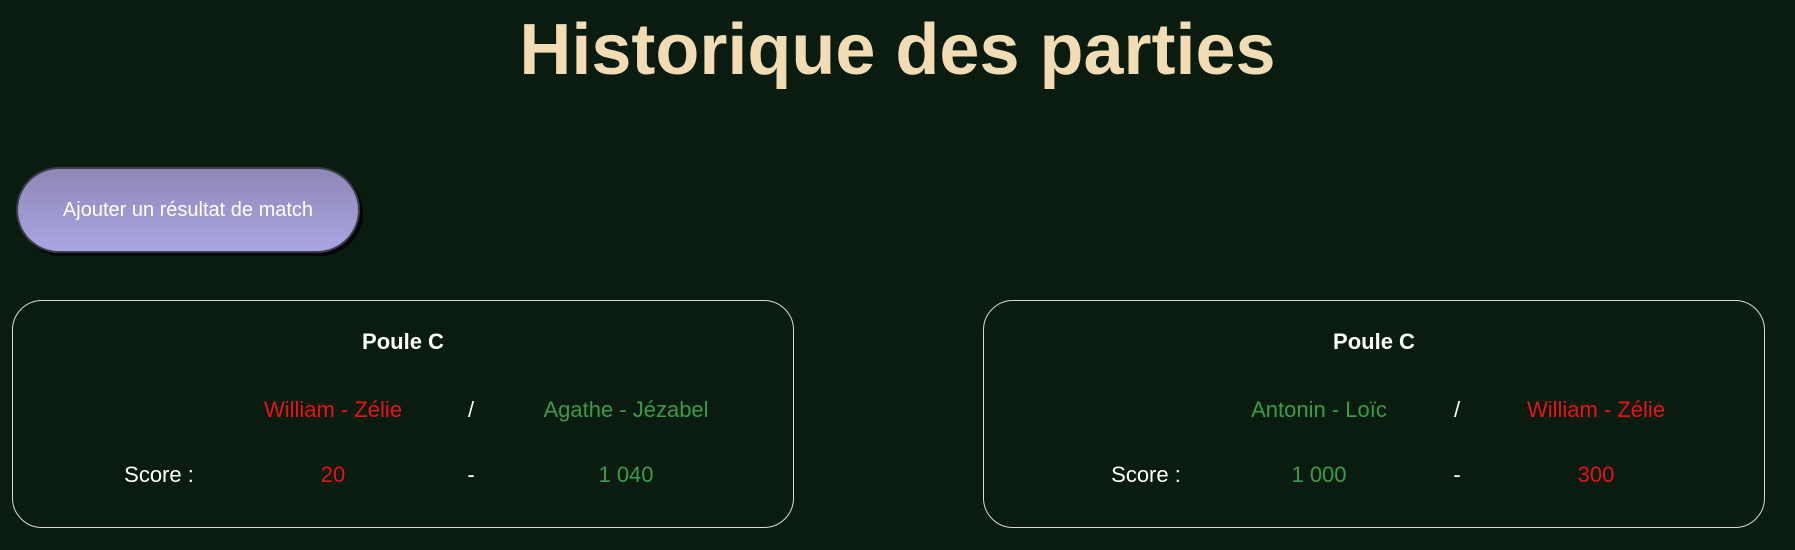 The width and height of the screenshot is (1795, 550). I want to click on team-1-name: Antonin - Loïc, so click(1319, 409).